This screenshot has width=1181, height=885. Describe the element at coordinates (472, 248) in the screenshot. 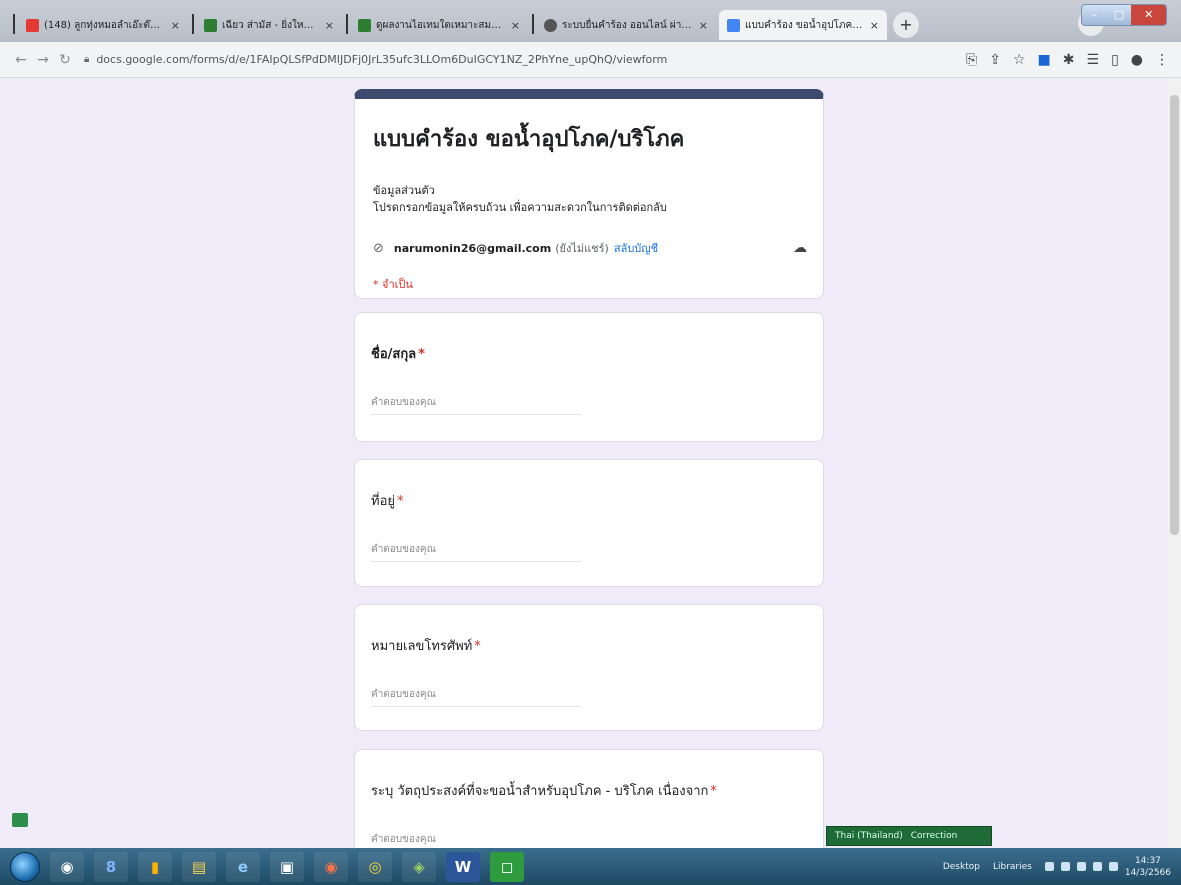

I see `account-email: narumonin26@gmail.com` at that location.